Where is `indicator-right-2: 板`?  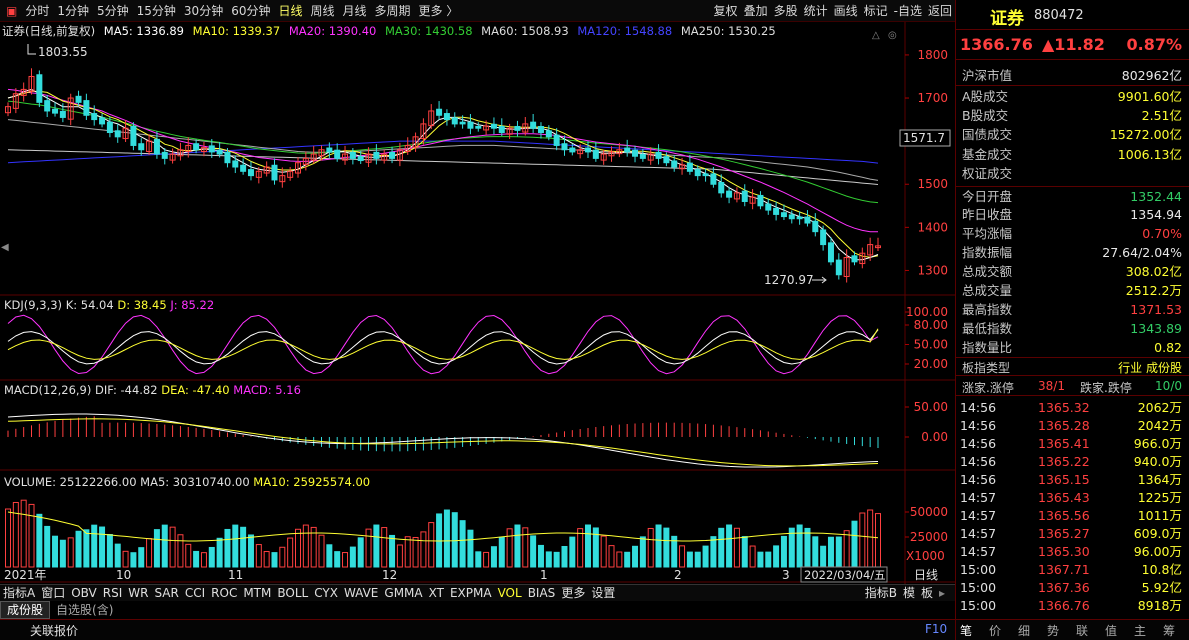 indicator-right-2: 板 is located at coordinates (927, 593).